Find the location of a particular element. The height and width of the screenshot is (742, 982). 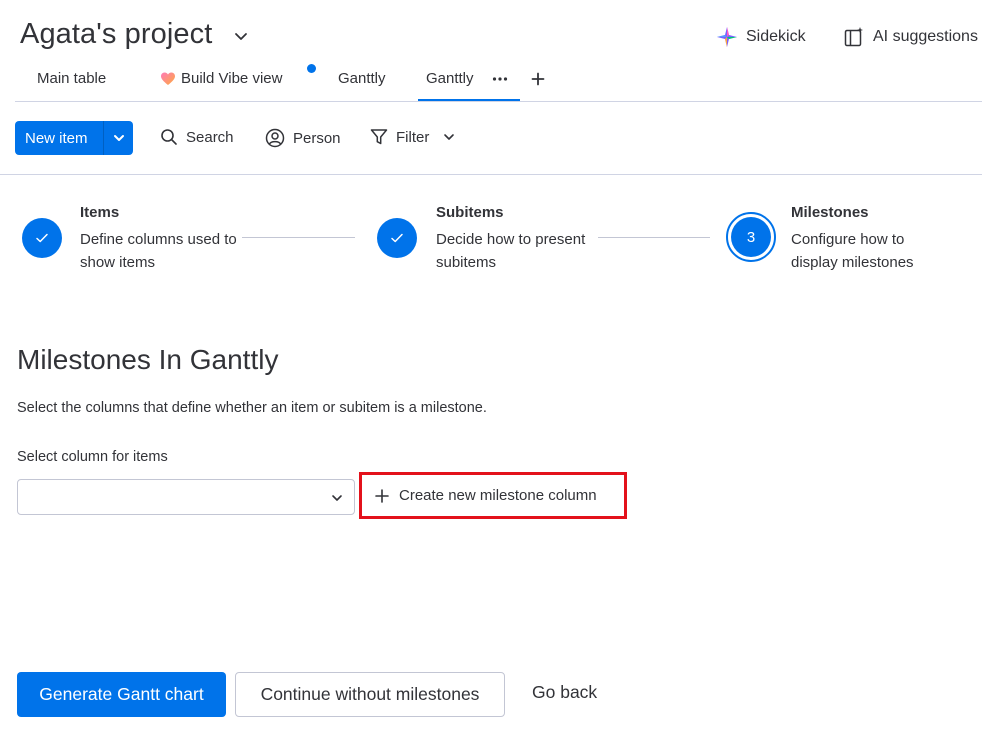

step-2-description: Decide how to present subitems is located at coordinates (511, 251).